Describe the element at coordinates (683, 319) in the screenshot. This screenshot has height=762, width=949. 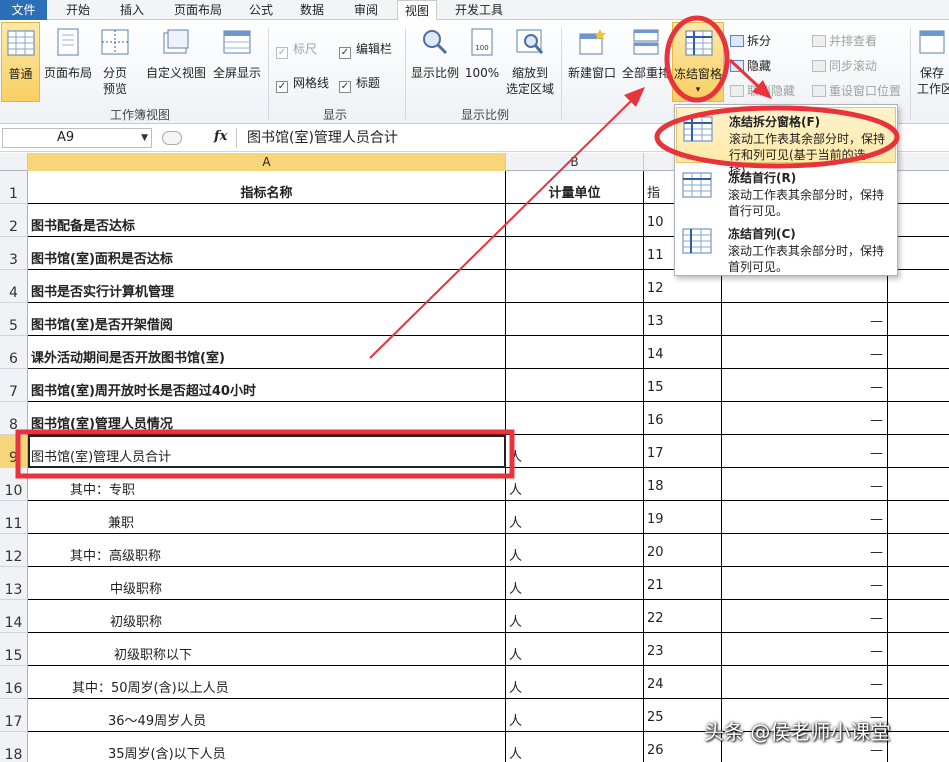
I see `cell-c: 13` at that location.